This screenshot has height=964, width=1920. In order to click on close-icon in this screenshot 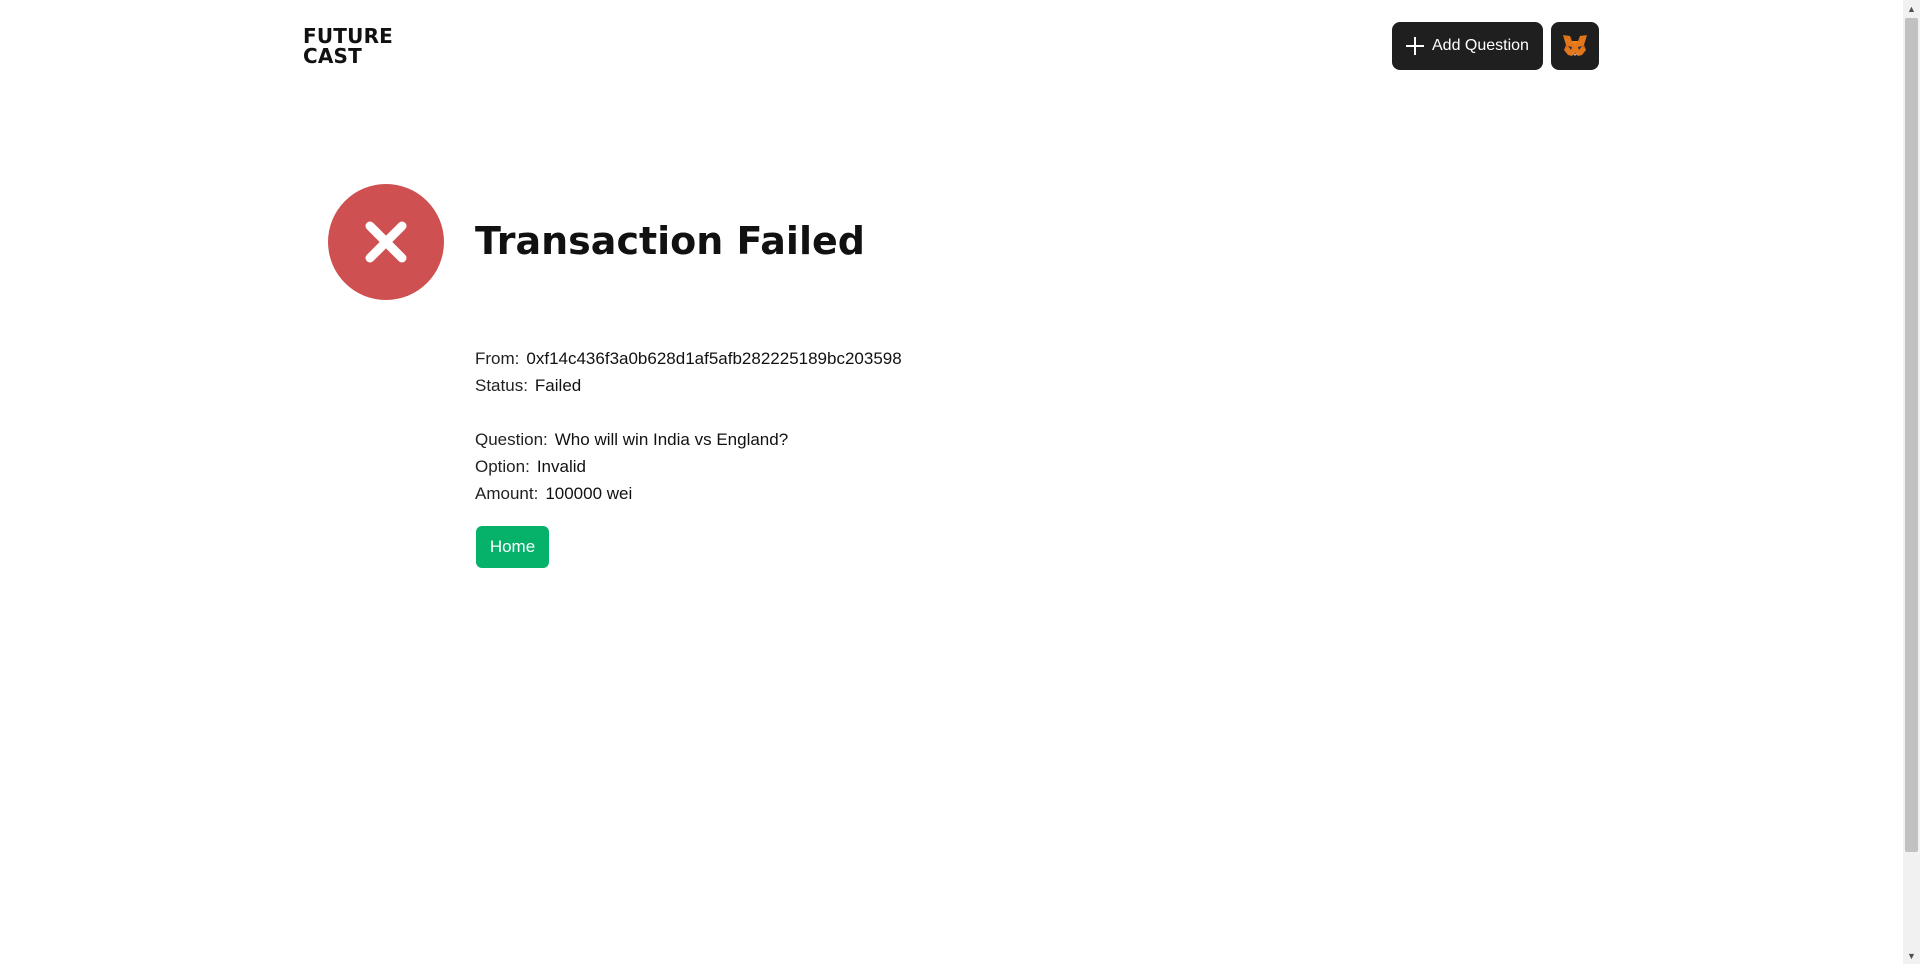, I will do `click(386, 242)`.